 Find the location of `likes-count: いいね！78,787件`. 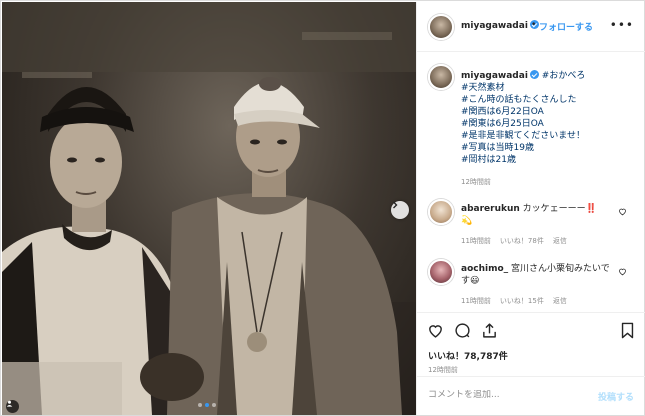

likes-count: いいね！78,787件 is located at coordinates (468, 355).